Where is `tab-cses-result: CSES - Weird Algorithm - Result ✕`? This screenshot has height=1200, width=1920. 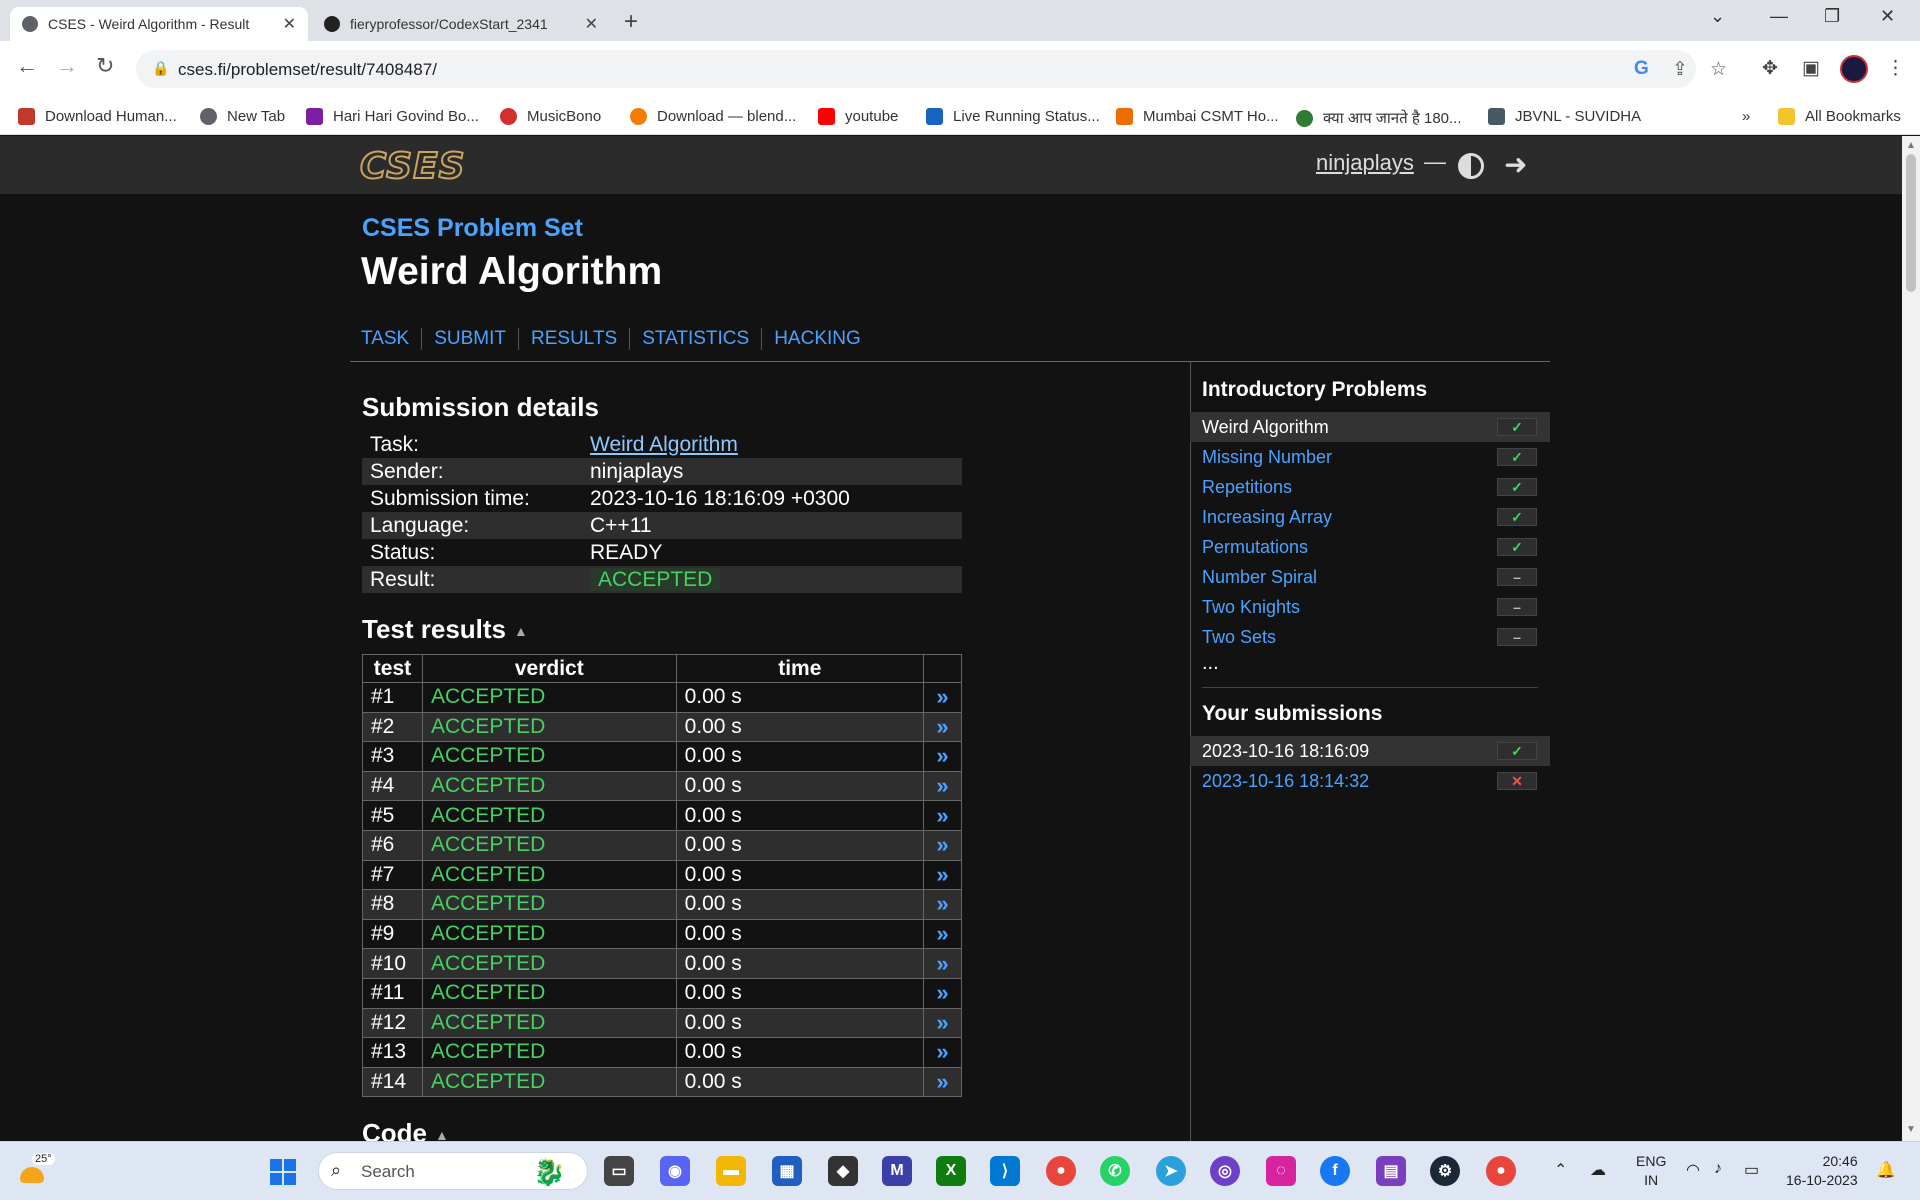 tab-cses-result: CSES - Weird Algorithm - Result ✕ is located at coordinates (159, 24).